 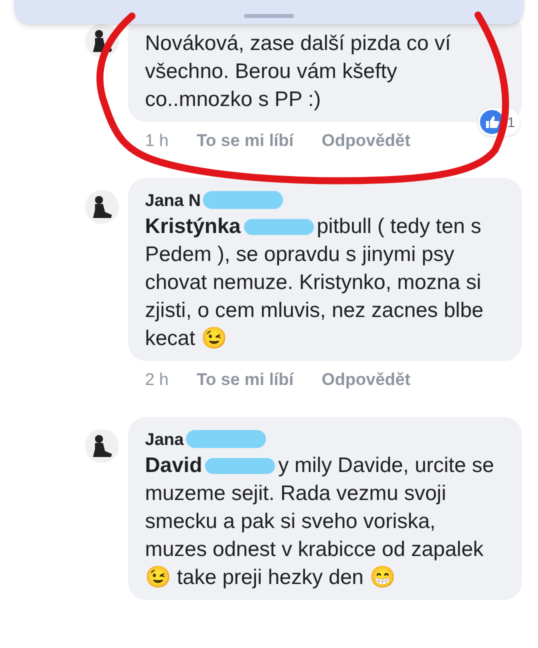 I want to click on mention-link: David, so click(x=173, y=465).